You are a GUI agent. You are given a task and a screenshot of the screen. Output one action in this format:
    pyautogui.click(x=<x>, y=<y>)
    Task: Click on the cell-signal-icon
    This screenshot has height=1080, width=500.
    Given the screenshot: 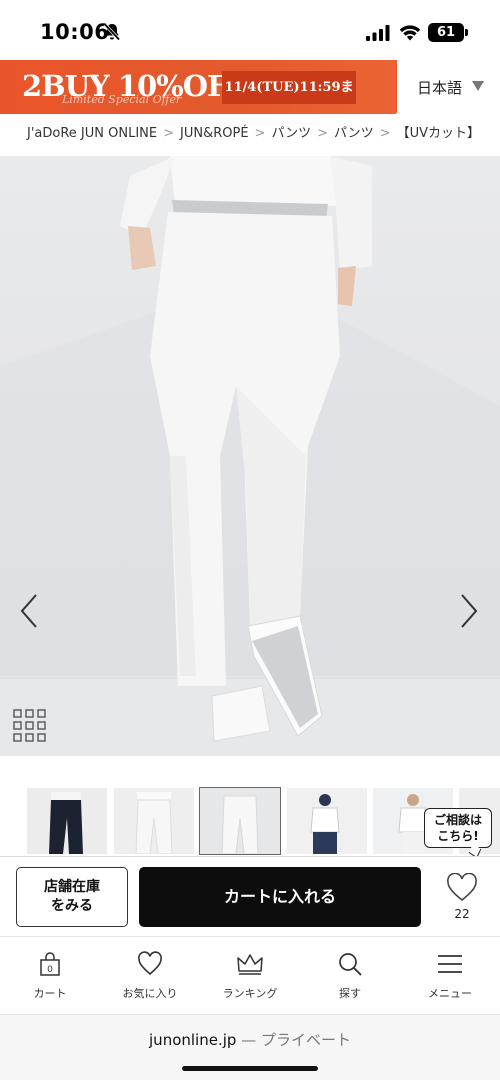 What is the action you would take?
    pyautogui.click(x=378, y=33)
    